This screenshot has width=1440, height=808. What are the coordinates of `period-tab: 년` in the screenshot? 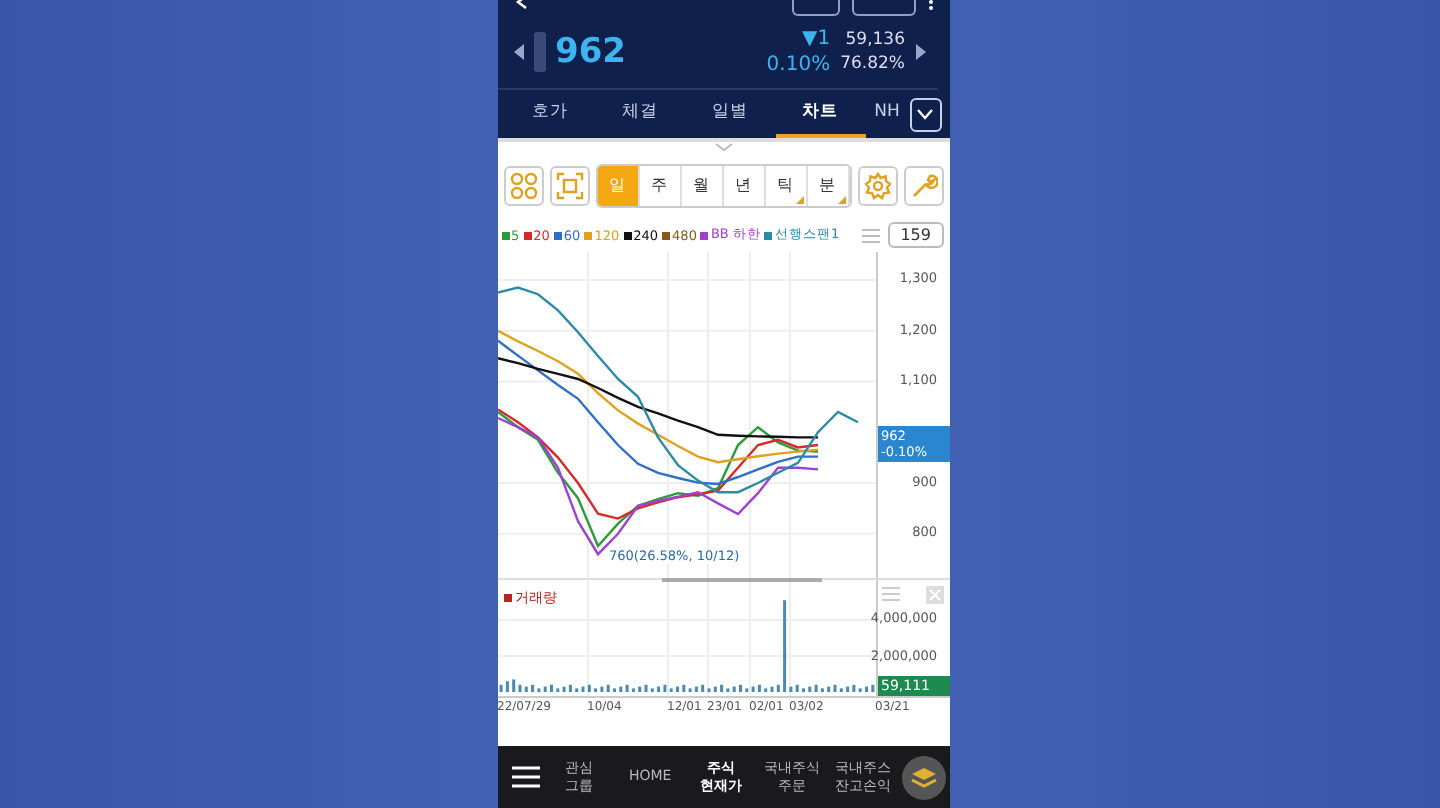 It's located at (744, 186).